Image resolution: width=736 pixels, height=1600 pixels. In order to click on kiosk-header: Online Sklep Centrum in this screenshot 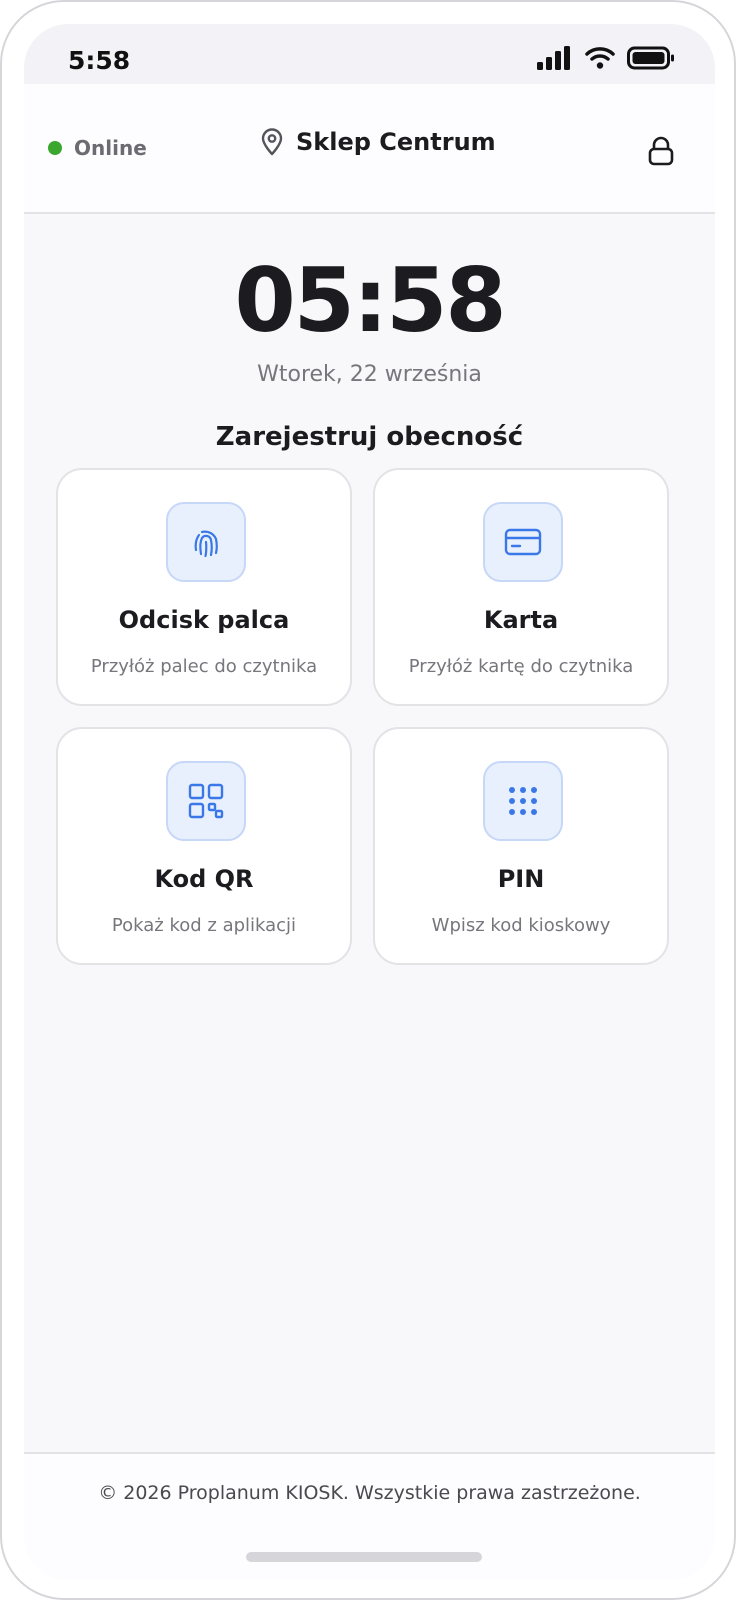, I will do `click(369, 149)`.